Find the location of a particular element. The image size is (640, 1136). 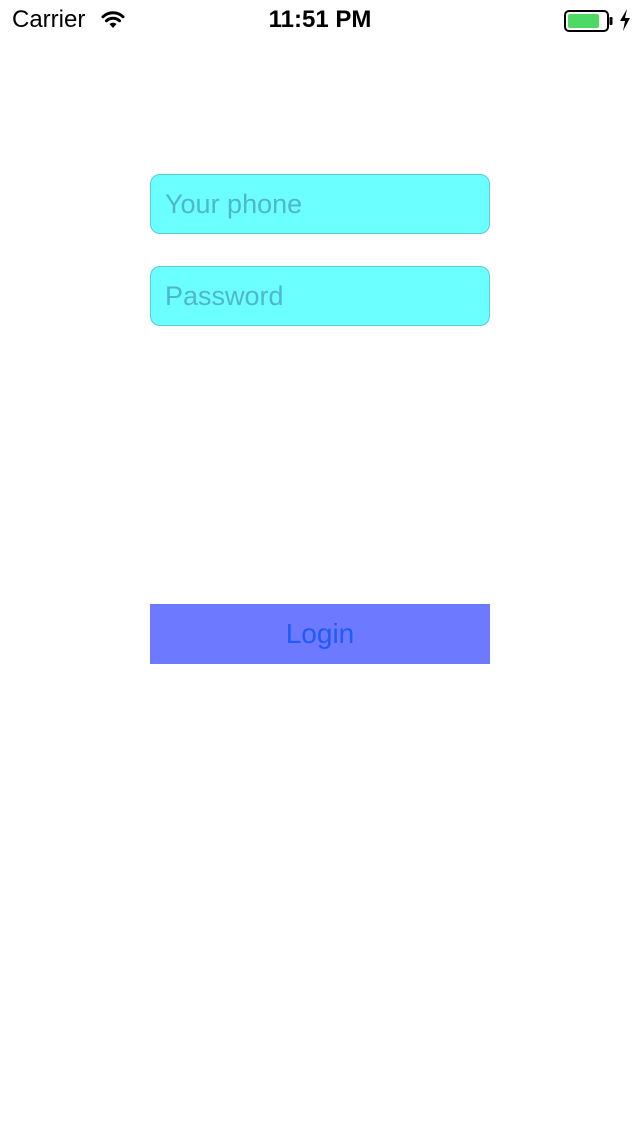

password-input is located at coordinates (320, 296).